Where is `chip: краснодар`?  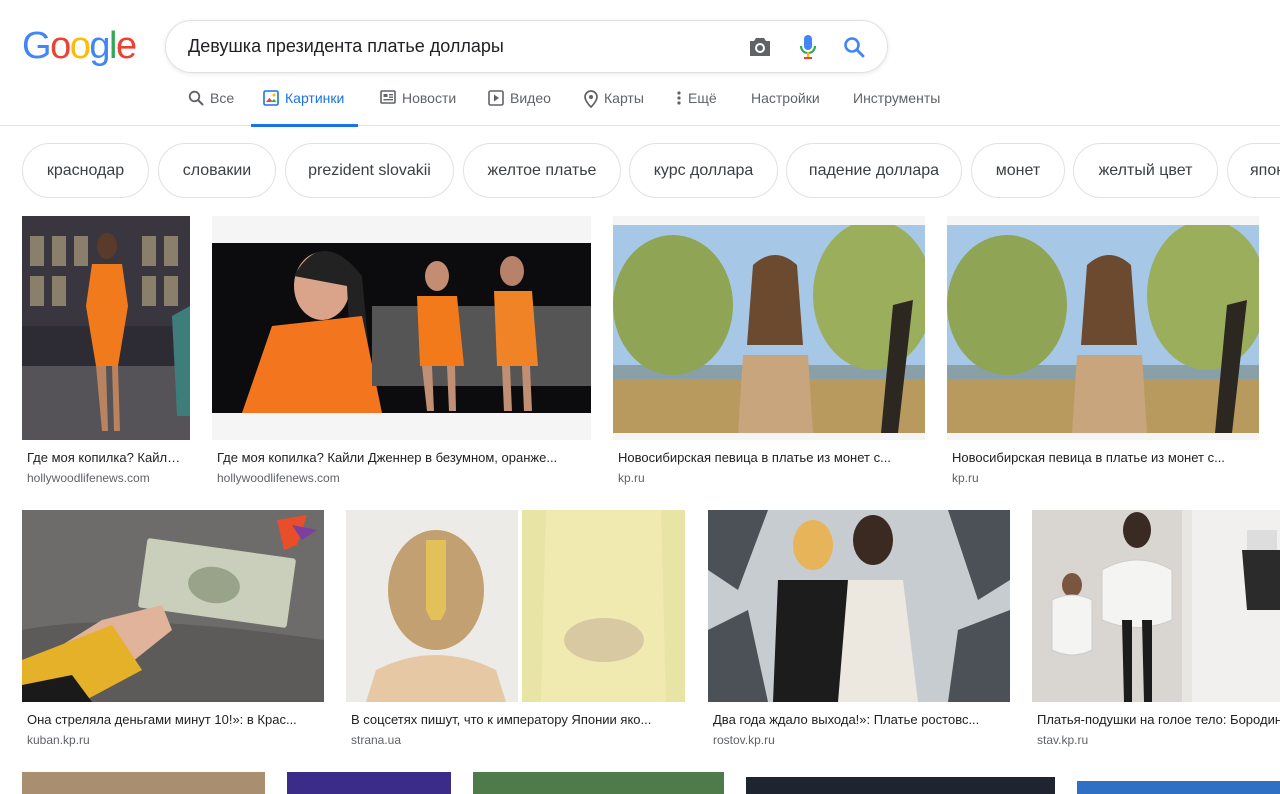
chip: краснодар is located at coordinates (85, 170).